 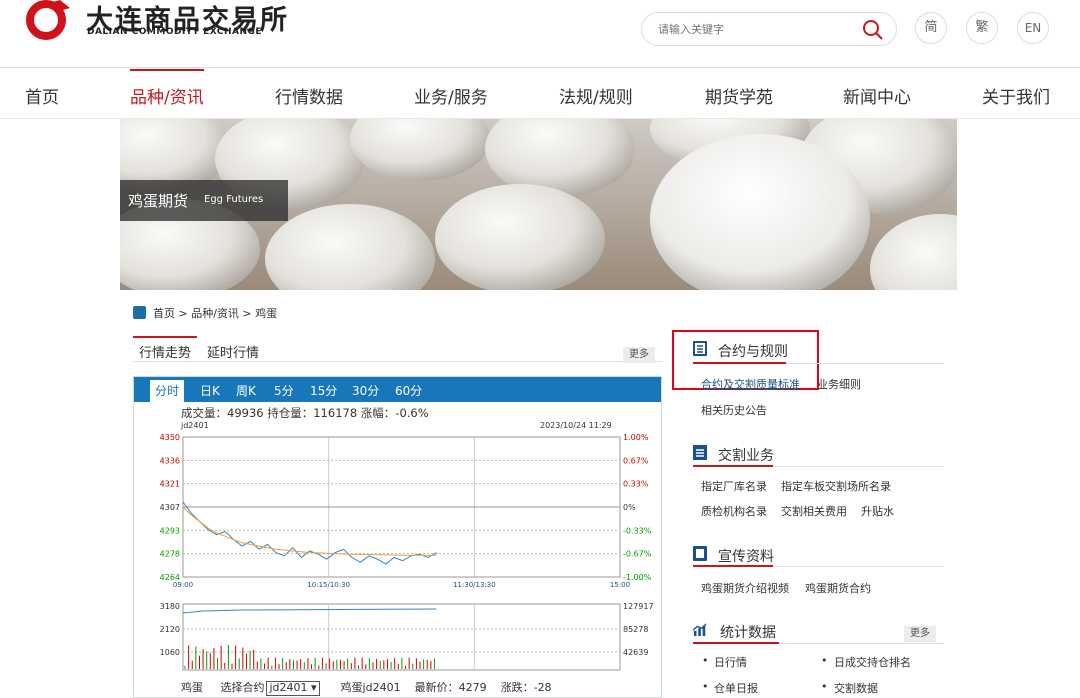 What do you see at coordinates (246, 392) in the screenshot?
I see `chart-tab-weekly-k: 周K` at bounding box center [246, 392].